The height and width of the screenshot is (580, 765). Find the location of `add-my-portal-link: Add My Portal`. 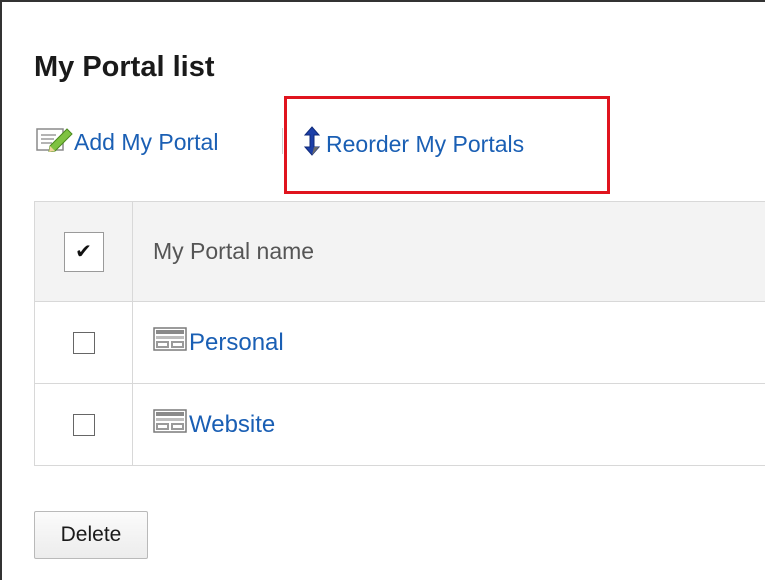

add-my-portal-link: Add My Portal is located at coordinates (127, 142).